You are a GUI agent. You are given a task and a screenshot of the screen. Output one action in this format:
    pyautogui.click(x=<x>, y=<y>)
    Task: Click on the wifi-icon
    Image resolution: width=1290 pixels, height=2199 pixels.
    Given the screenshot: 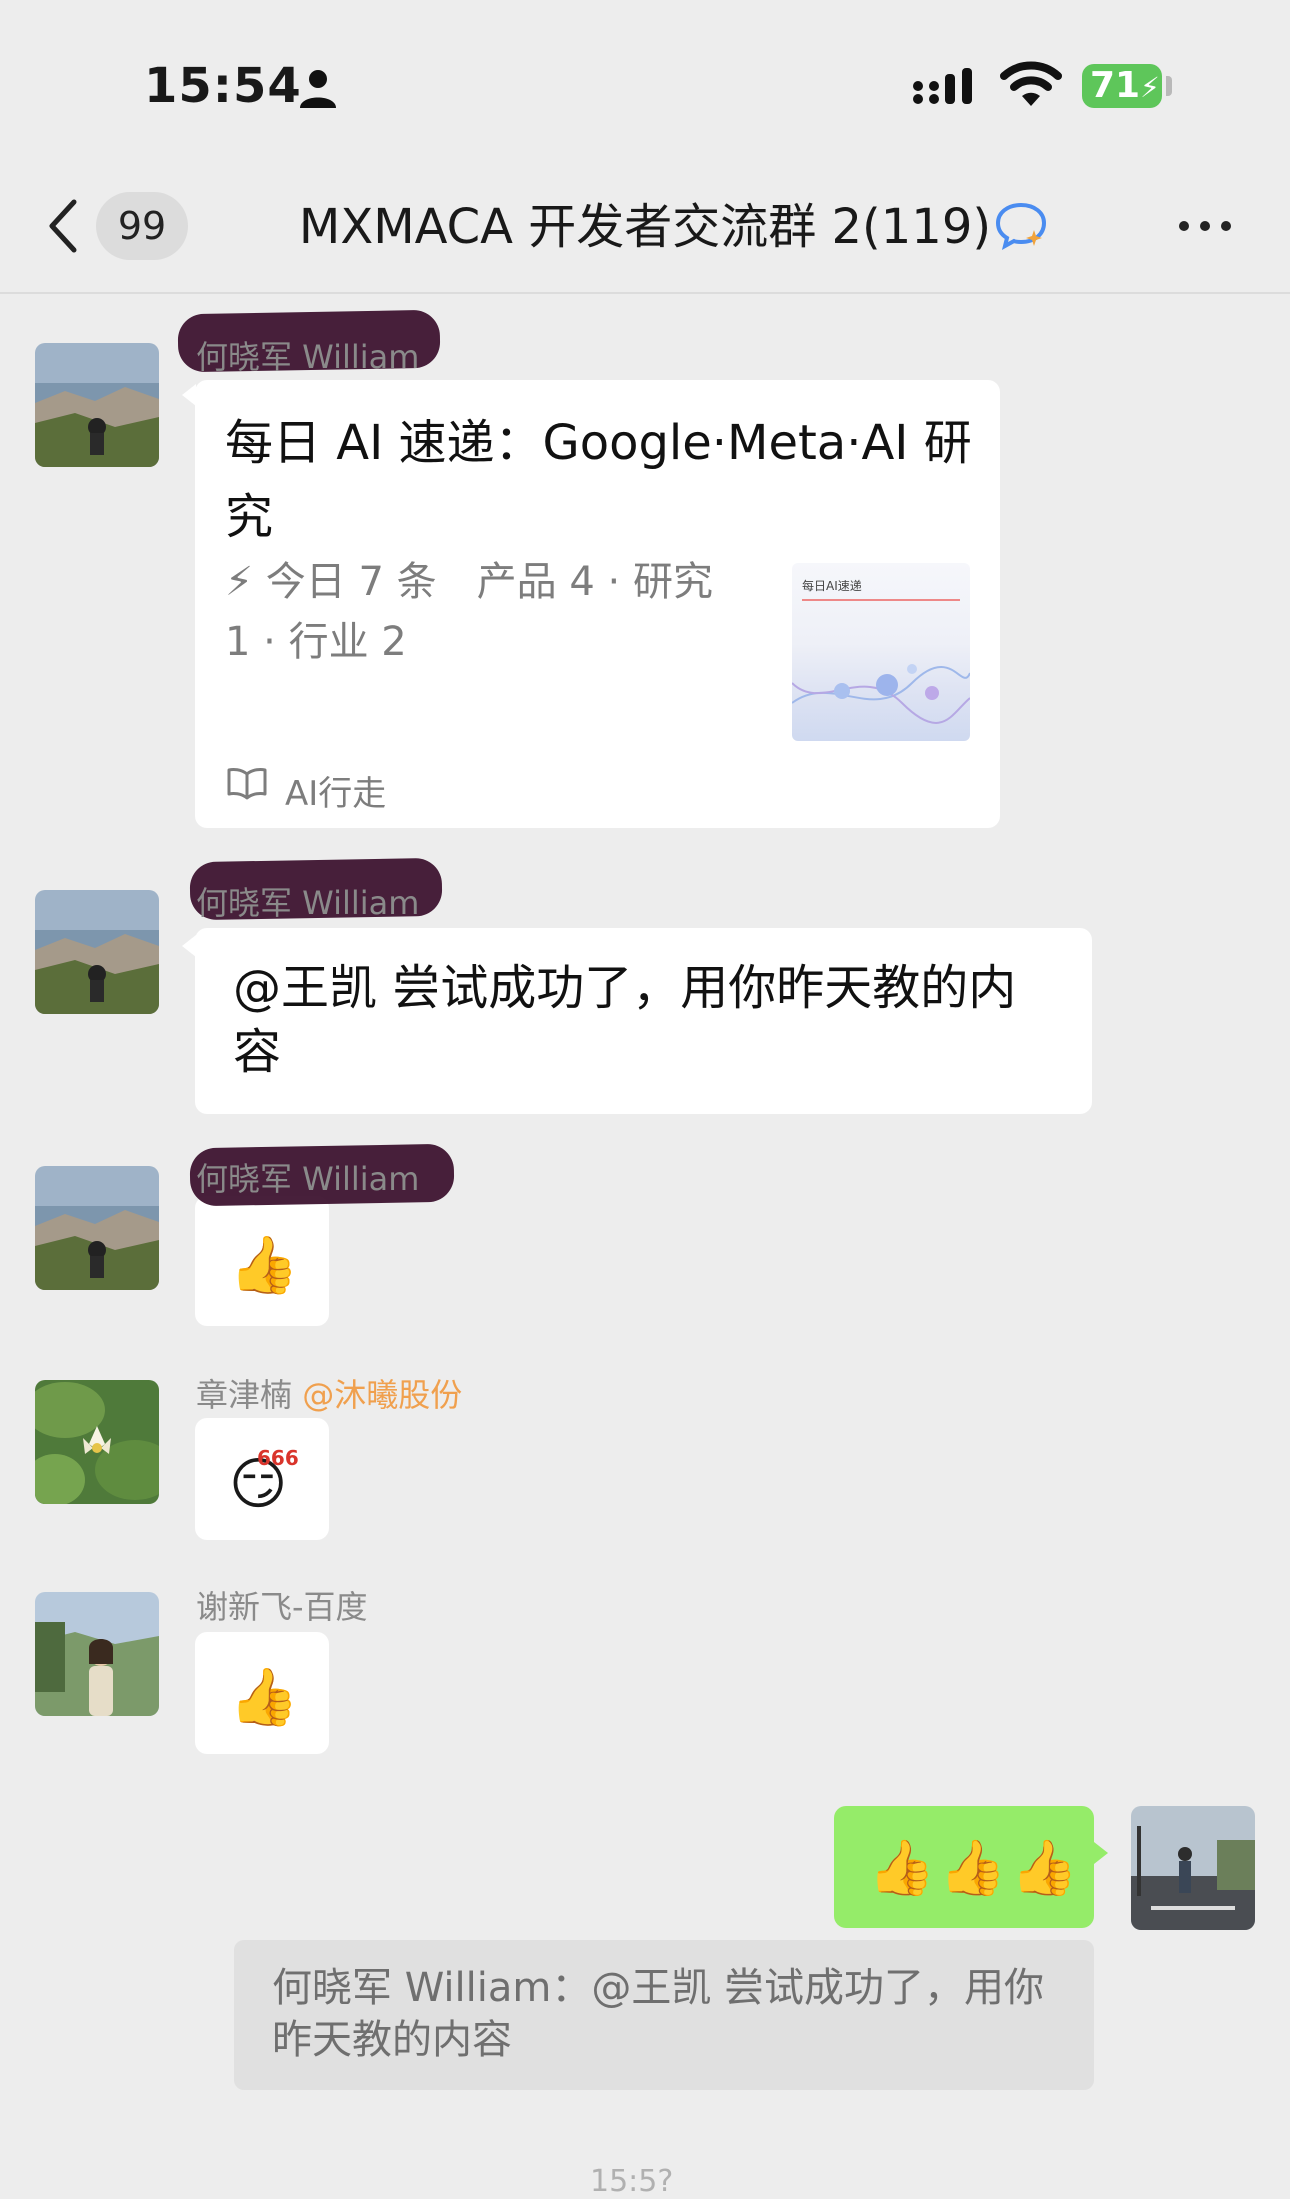 What is the action you would take?
    pyautogui.click(x=1031, y=83)
    